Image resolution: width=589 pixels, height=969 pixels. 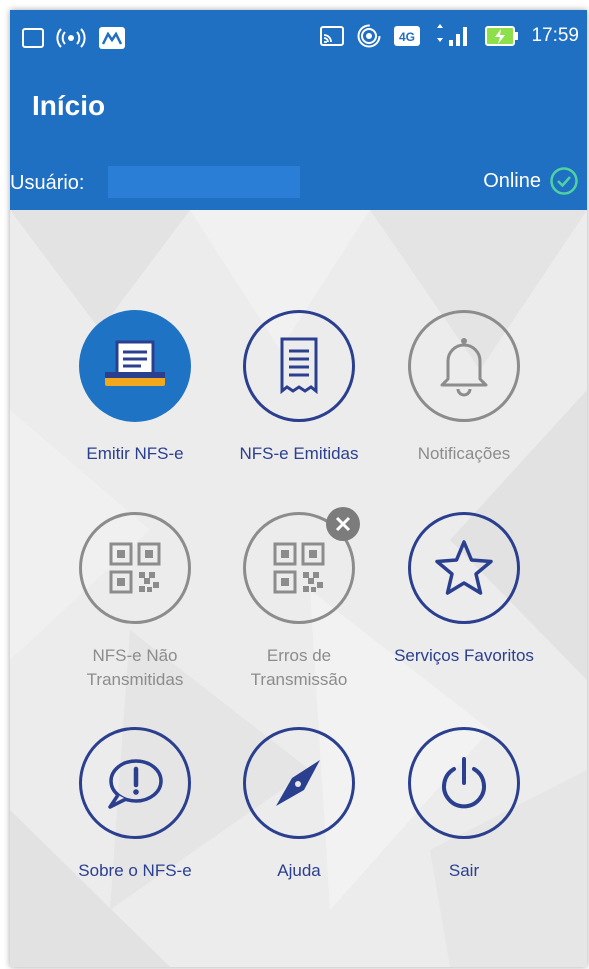 I want to click on menu-item-erros: Erros de Transmissão, so click(x=299, y=599).